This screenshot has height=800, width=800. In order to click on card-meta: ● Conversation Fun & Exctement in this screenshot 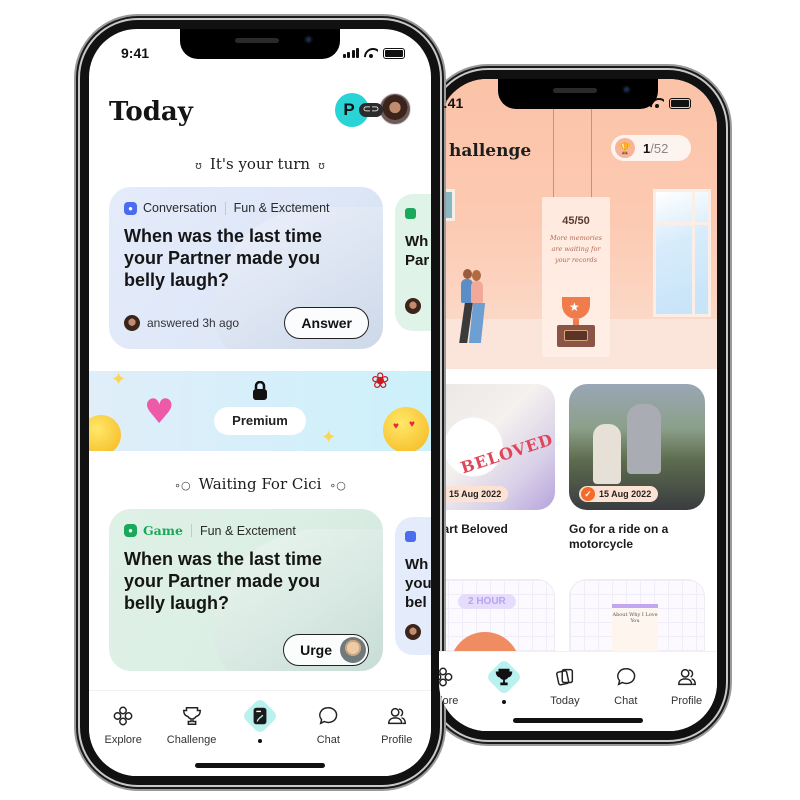, I will do `click(246, 208)`.